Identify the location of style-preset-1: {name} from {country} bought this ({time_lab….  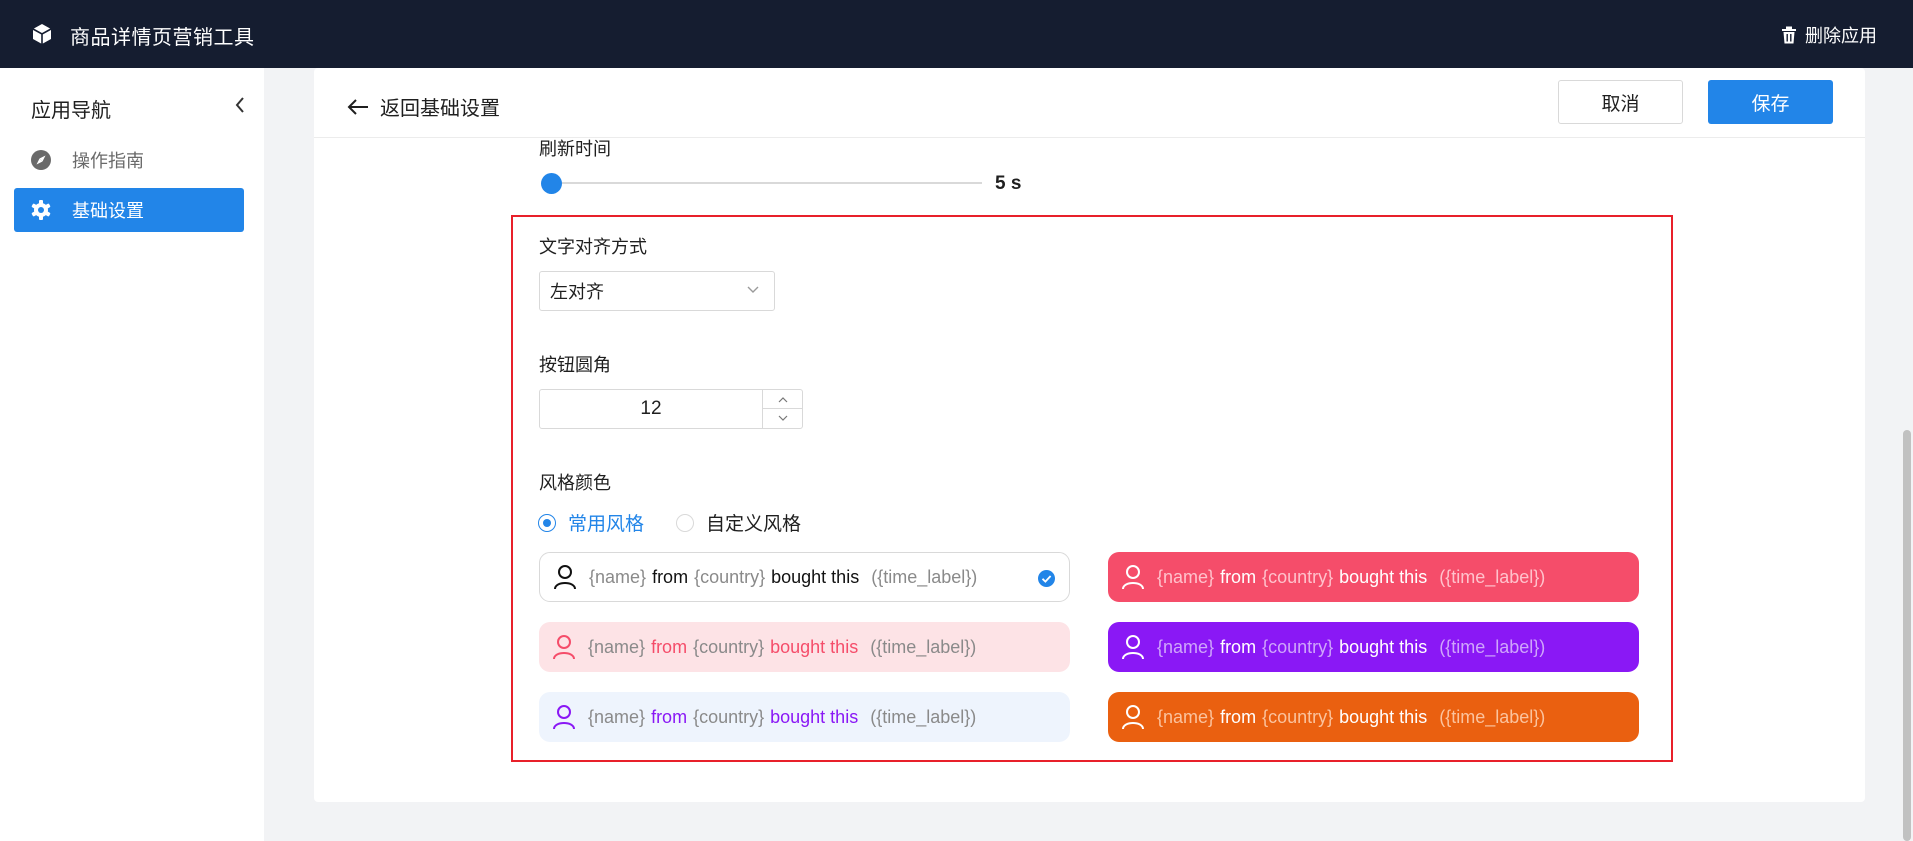
(804, 577).